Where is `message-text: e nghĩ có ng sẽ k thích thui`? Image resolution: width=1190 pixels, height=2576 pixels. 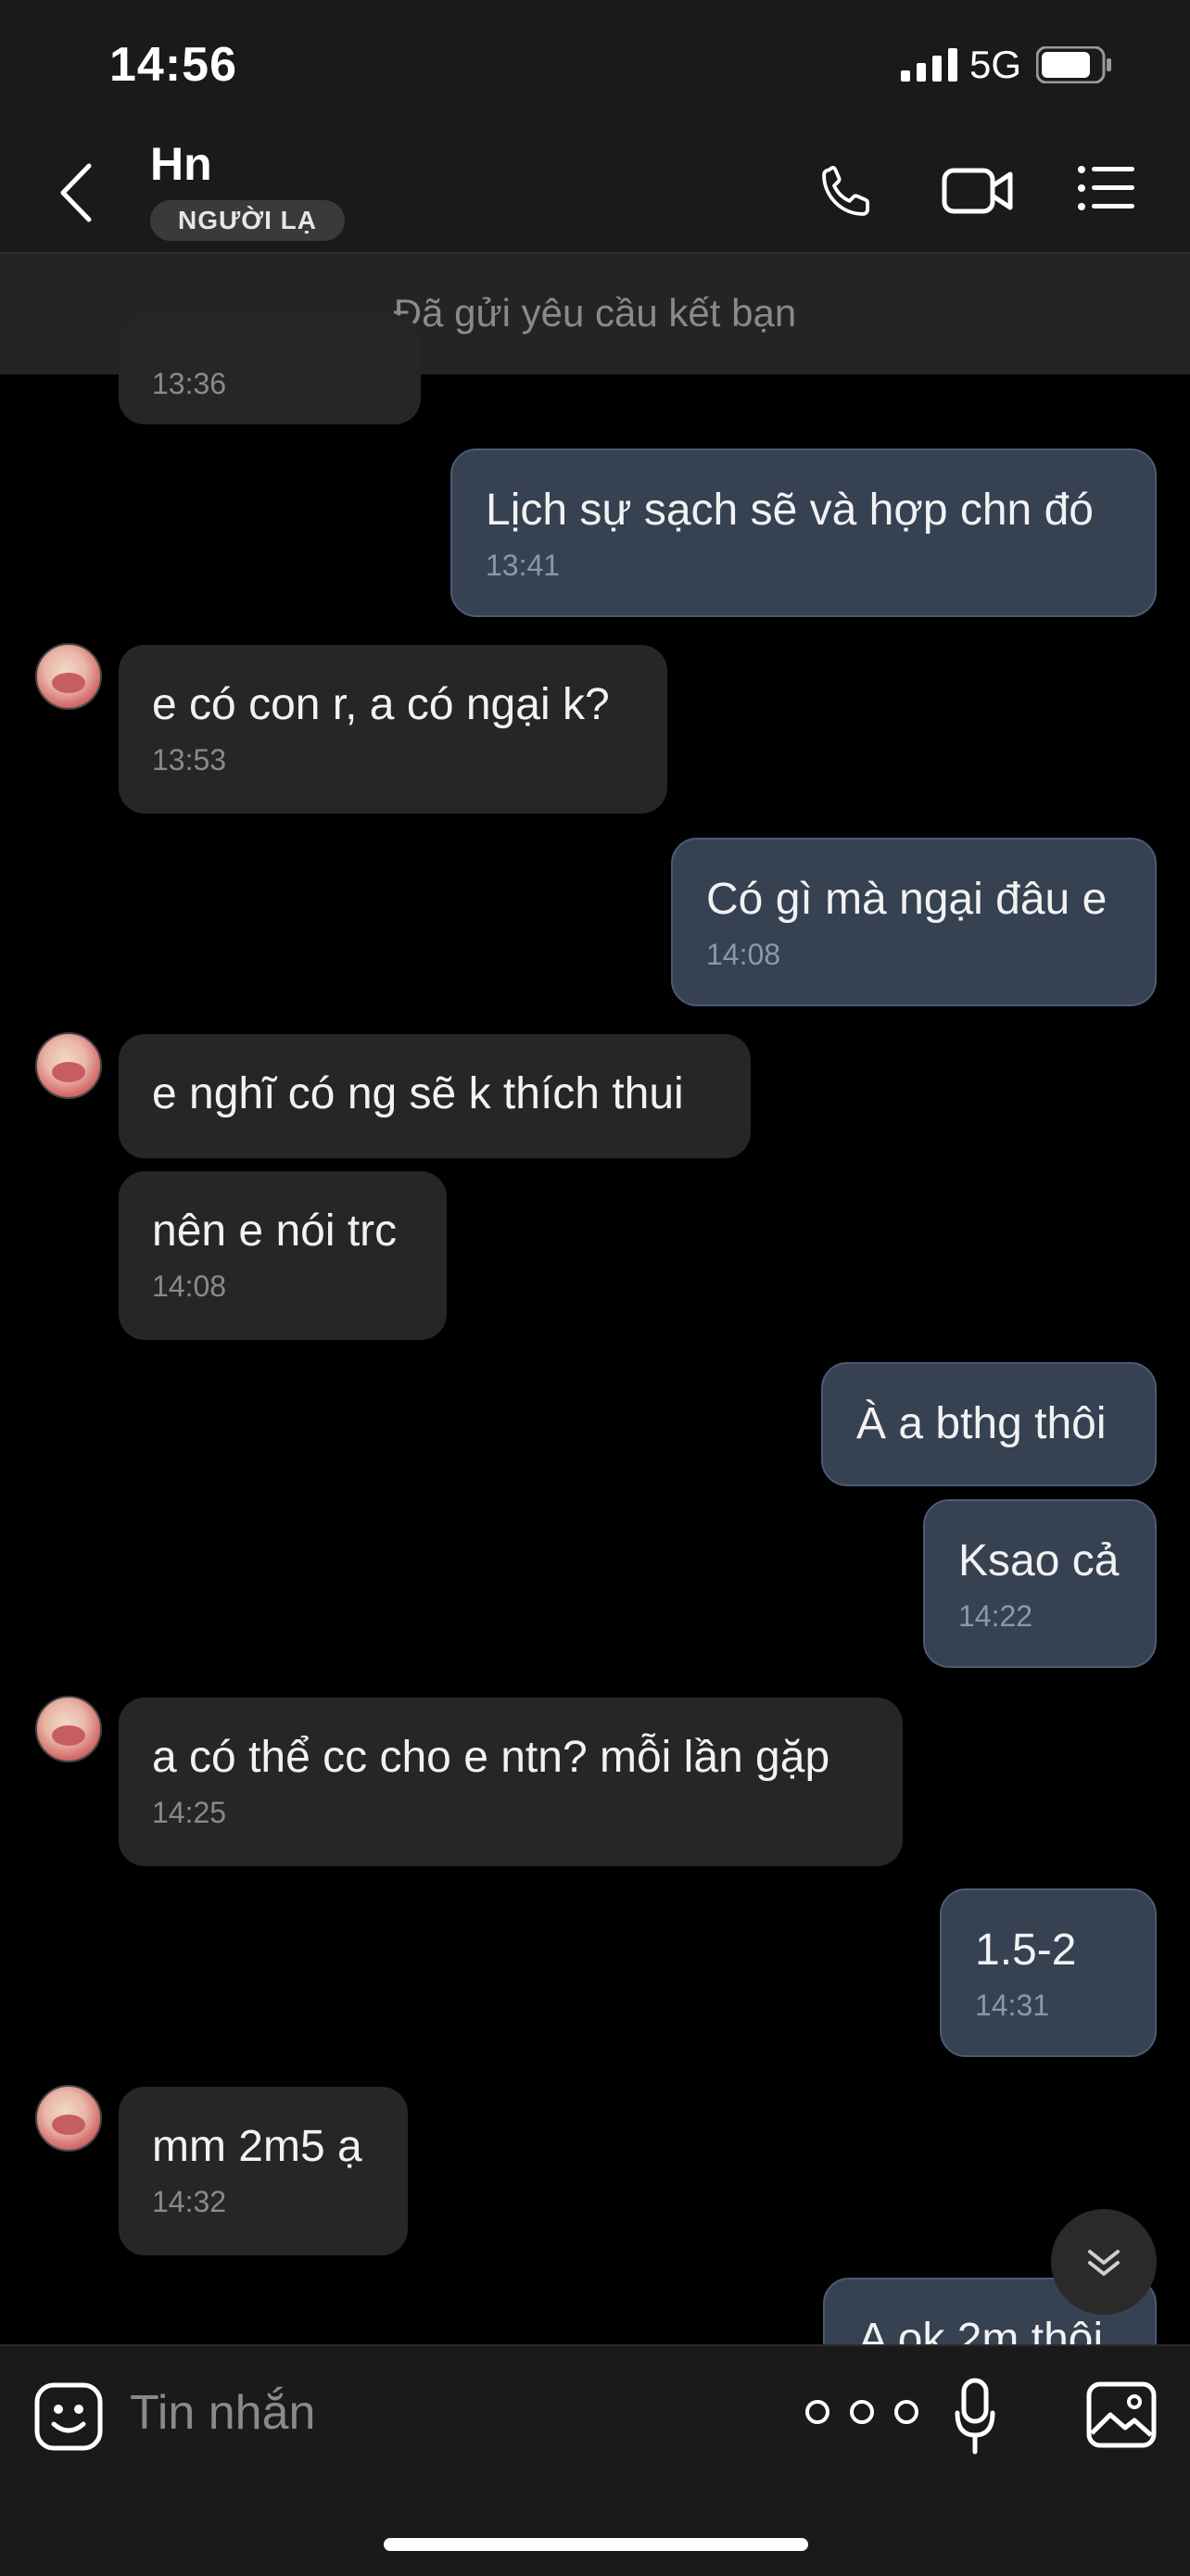 message-text: e nghĩ có ng sẽ k thích thui is located at coordinates (418, 1093).